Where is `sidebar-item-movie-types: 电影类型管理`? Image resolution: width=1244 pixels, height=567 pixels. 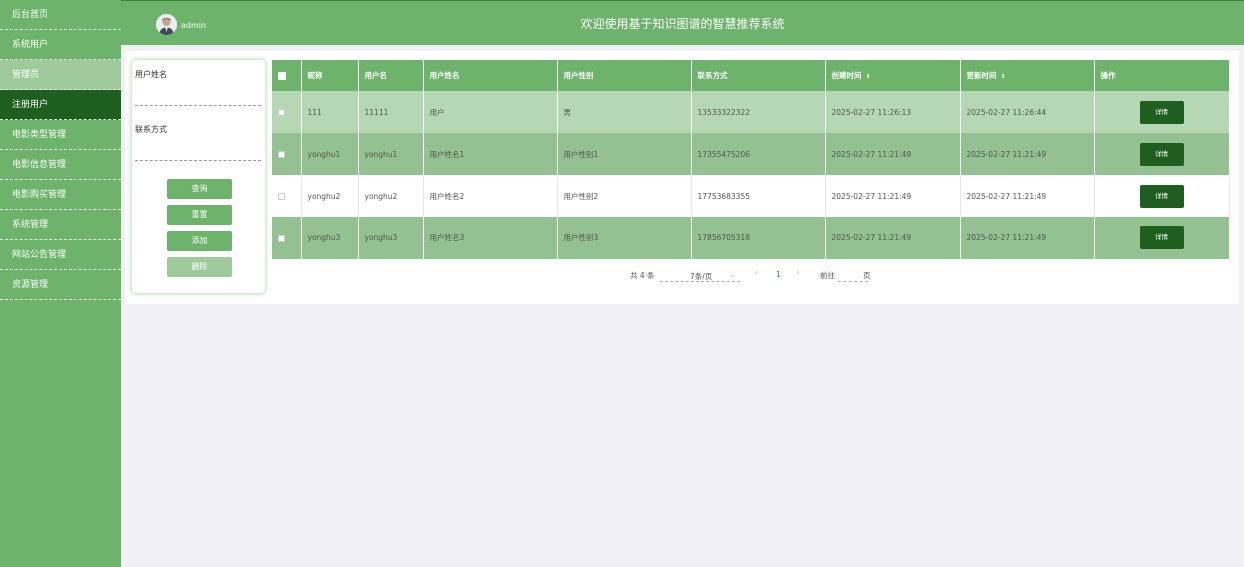 sidebar-item-movie-types: 电影类型管理 is located at coordinates (60, 135).